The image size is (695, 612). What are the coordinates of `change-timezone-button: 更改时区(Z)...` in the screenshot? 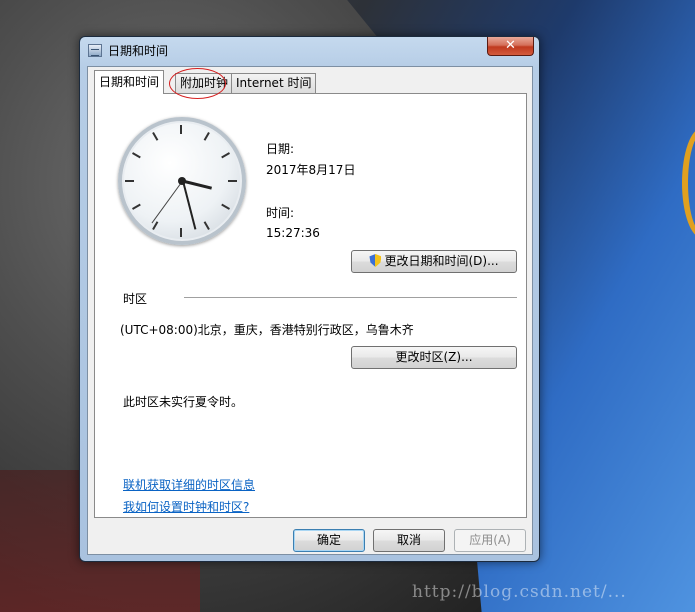 It's located at (434, 357).